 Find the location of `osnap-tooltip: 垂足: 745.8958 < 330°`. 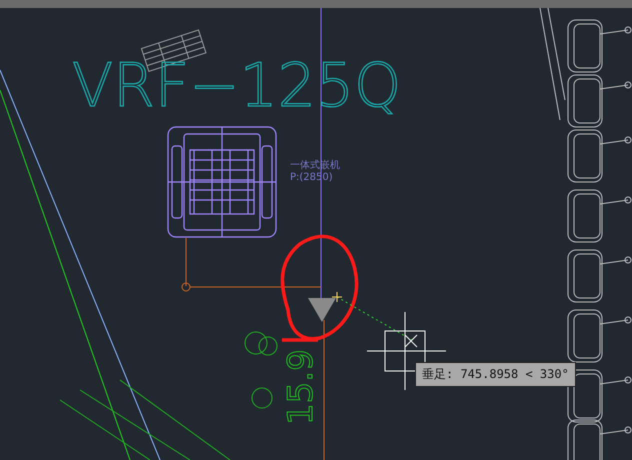

osnap-tooltip: 垂足: 745.8958 < 330° is located at coordinates (495, 374).